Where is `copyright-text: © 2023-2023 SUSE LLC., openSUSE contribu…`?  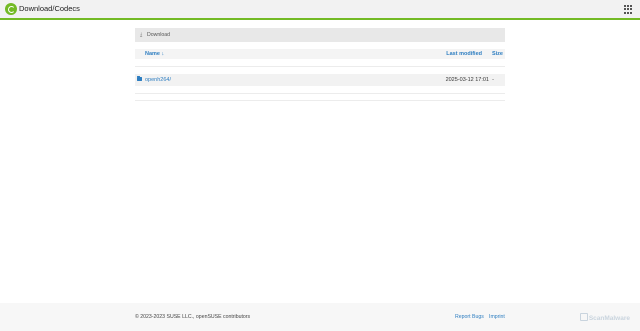
copyright-text: © 2023-2023 SUSE LLC., openSUSE contribu… is located at coordinates (193, 317).